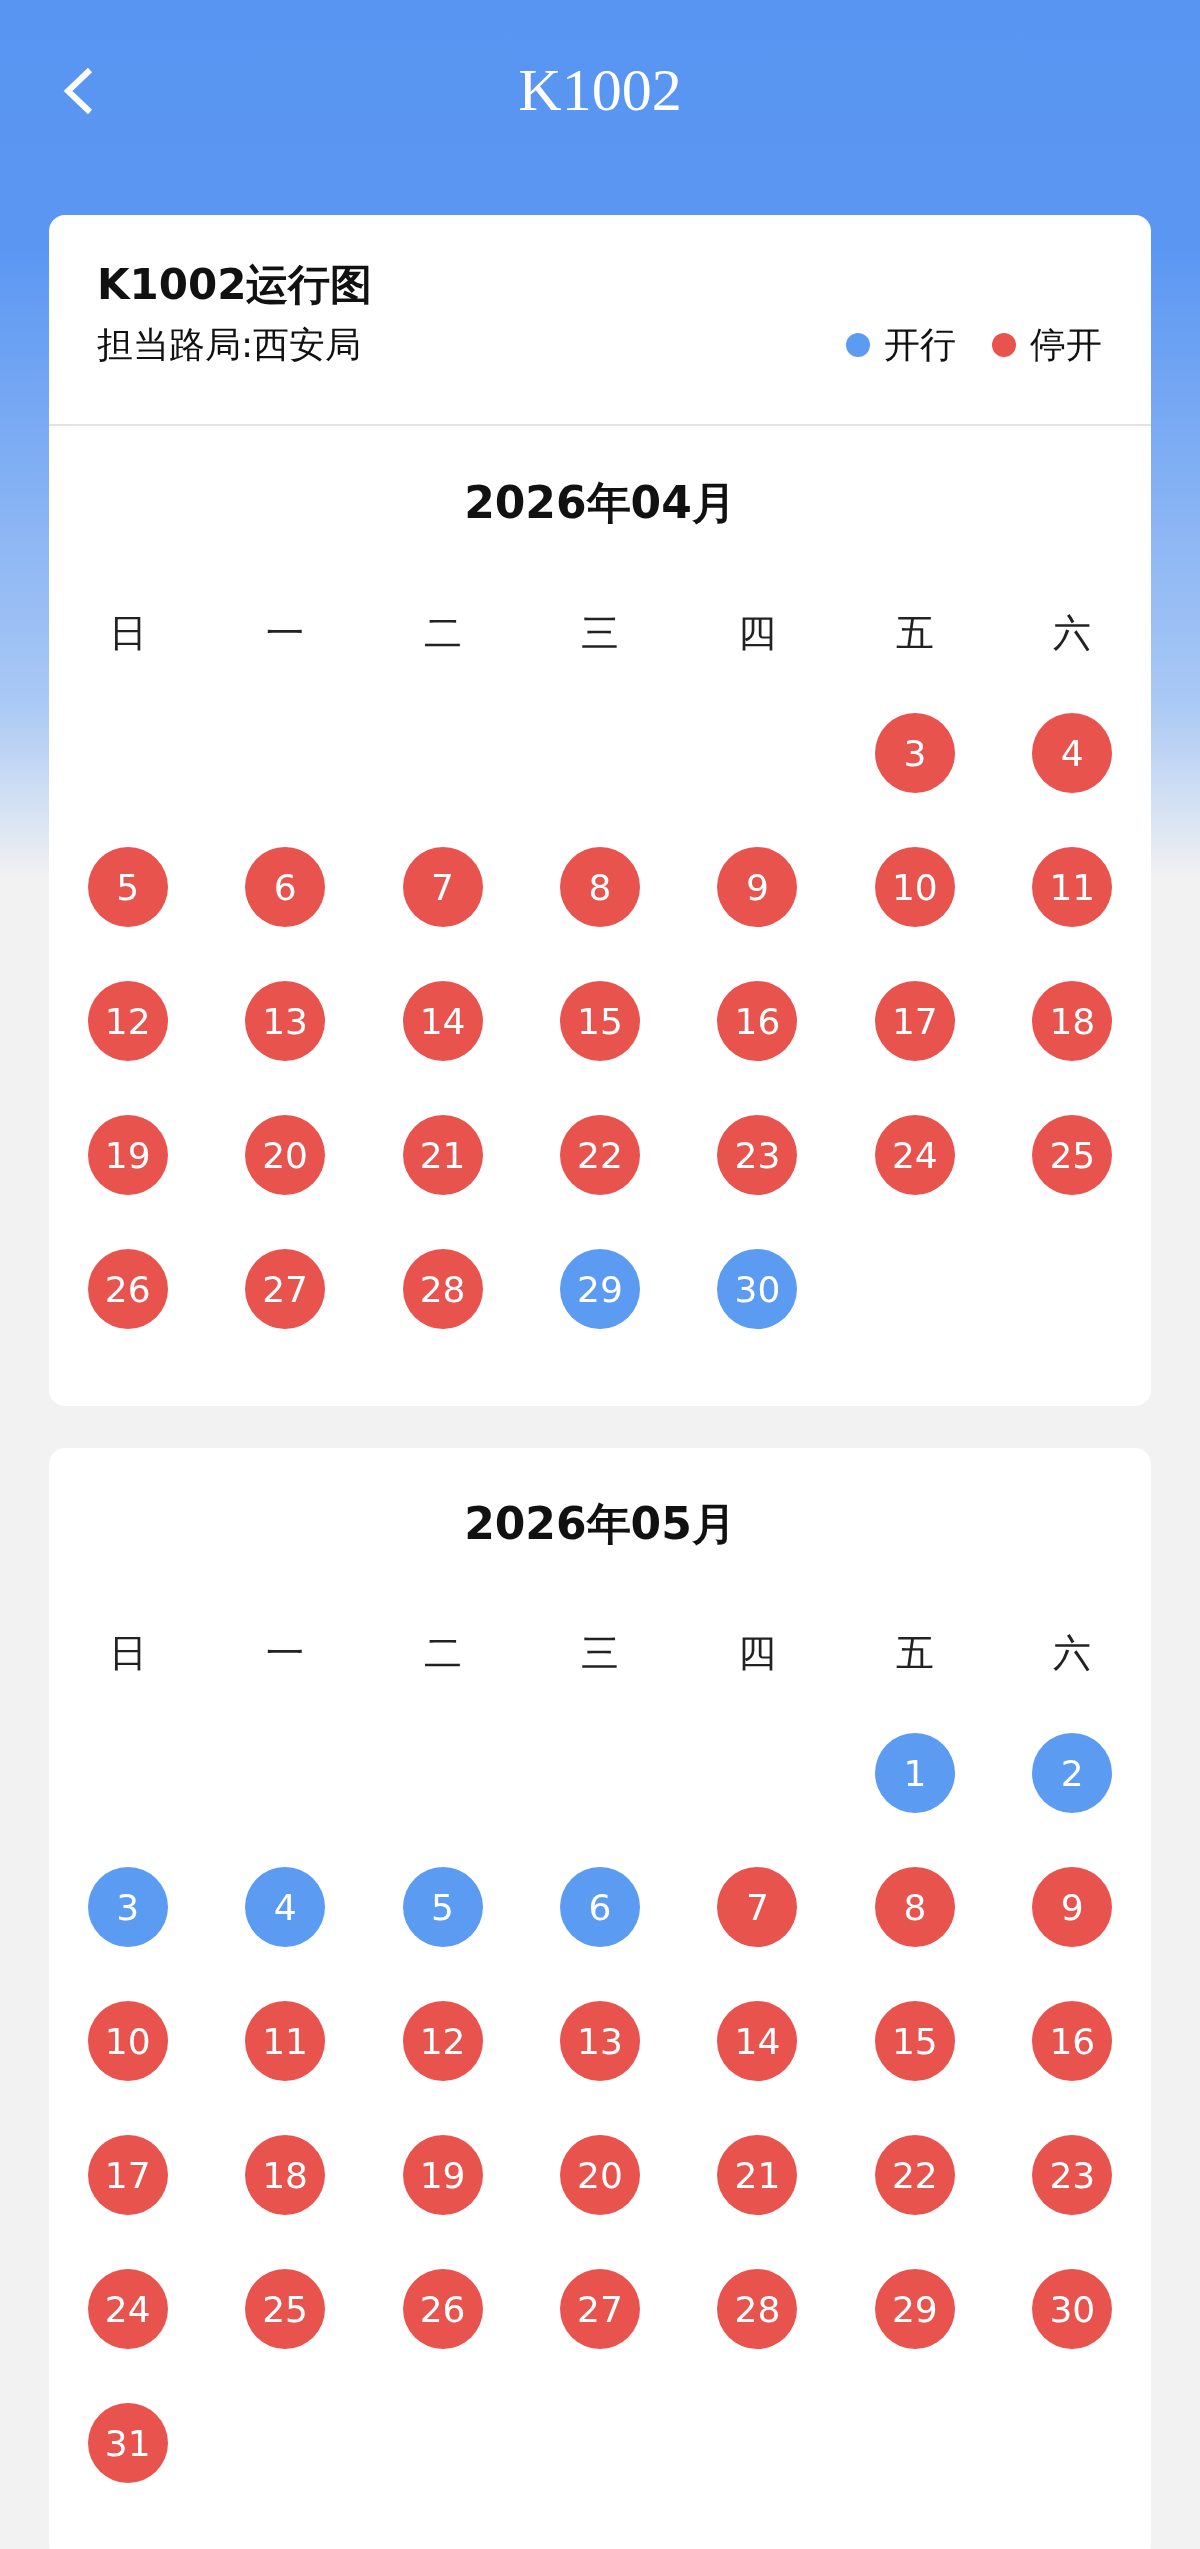 Image resolution: width=1200 pixels, height=2549 pixels. Describe the element at coordinates (127, 2443) in the screenshot. I see `day-marker: 31` at that location.